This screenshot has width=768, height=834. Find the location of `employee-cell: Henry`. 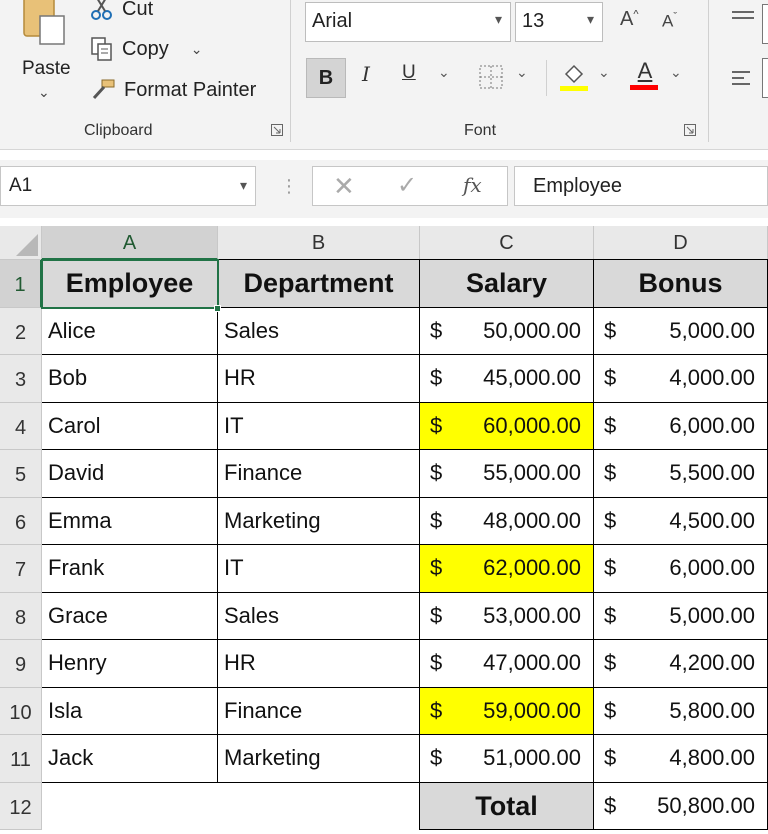

employee-cell: Henry is located at coordinates (130, 664).